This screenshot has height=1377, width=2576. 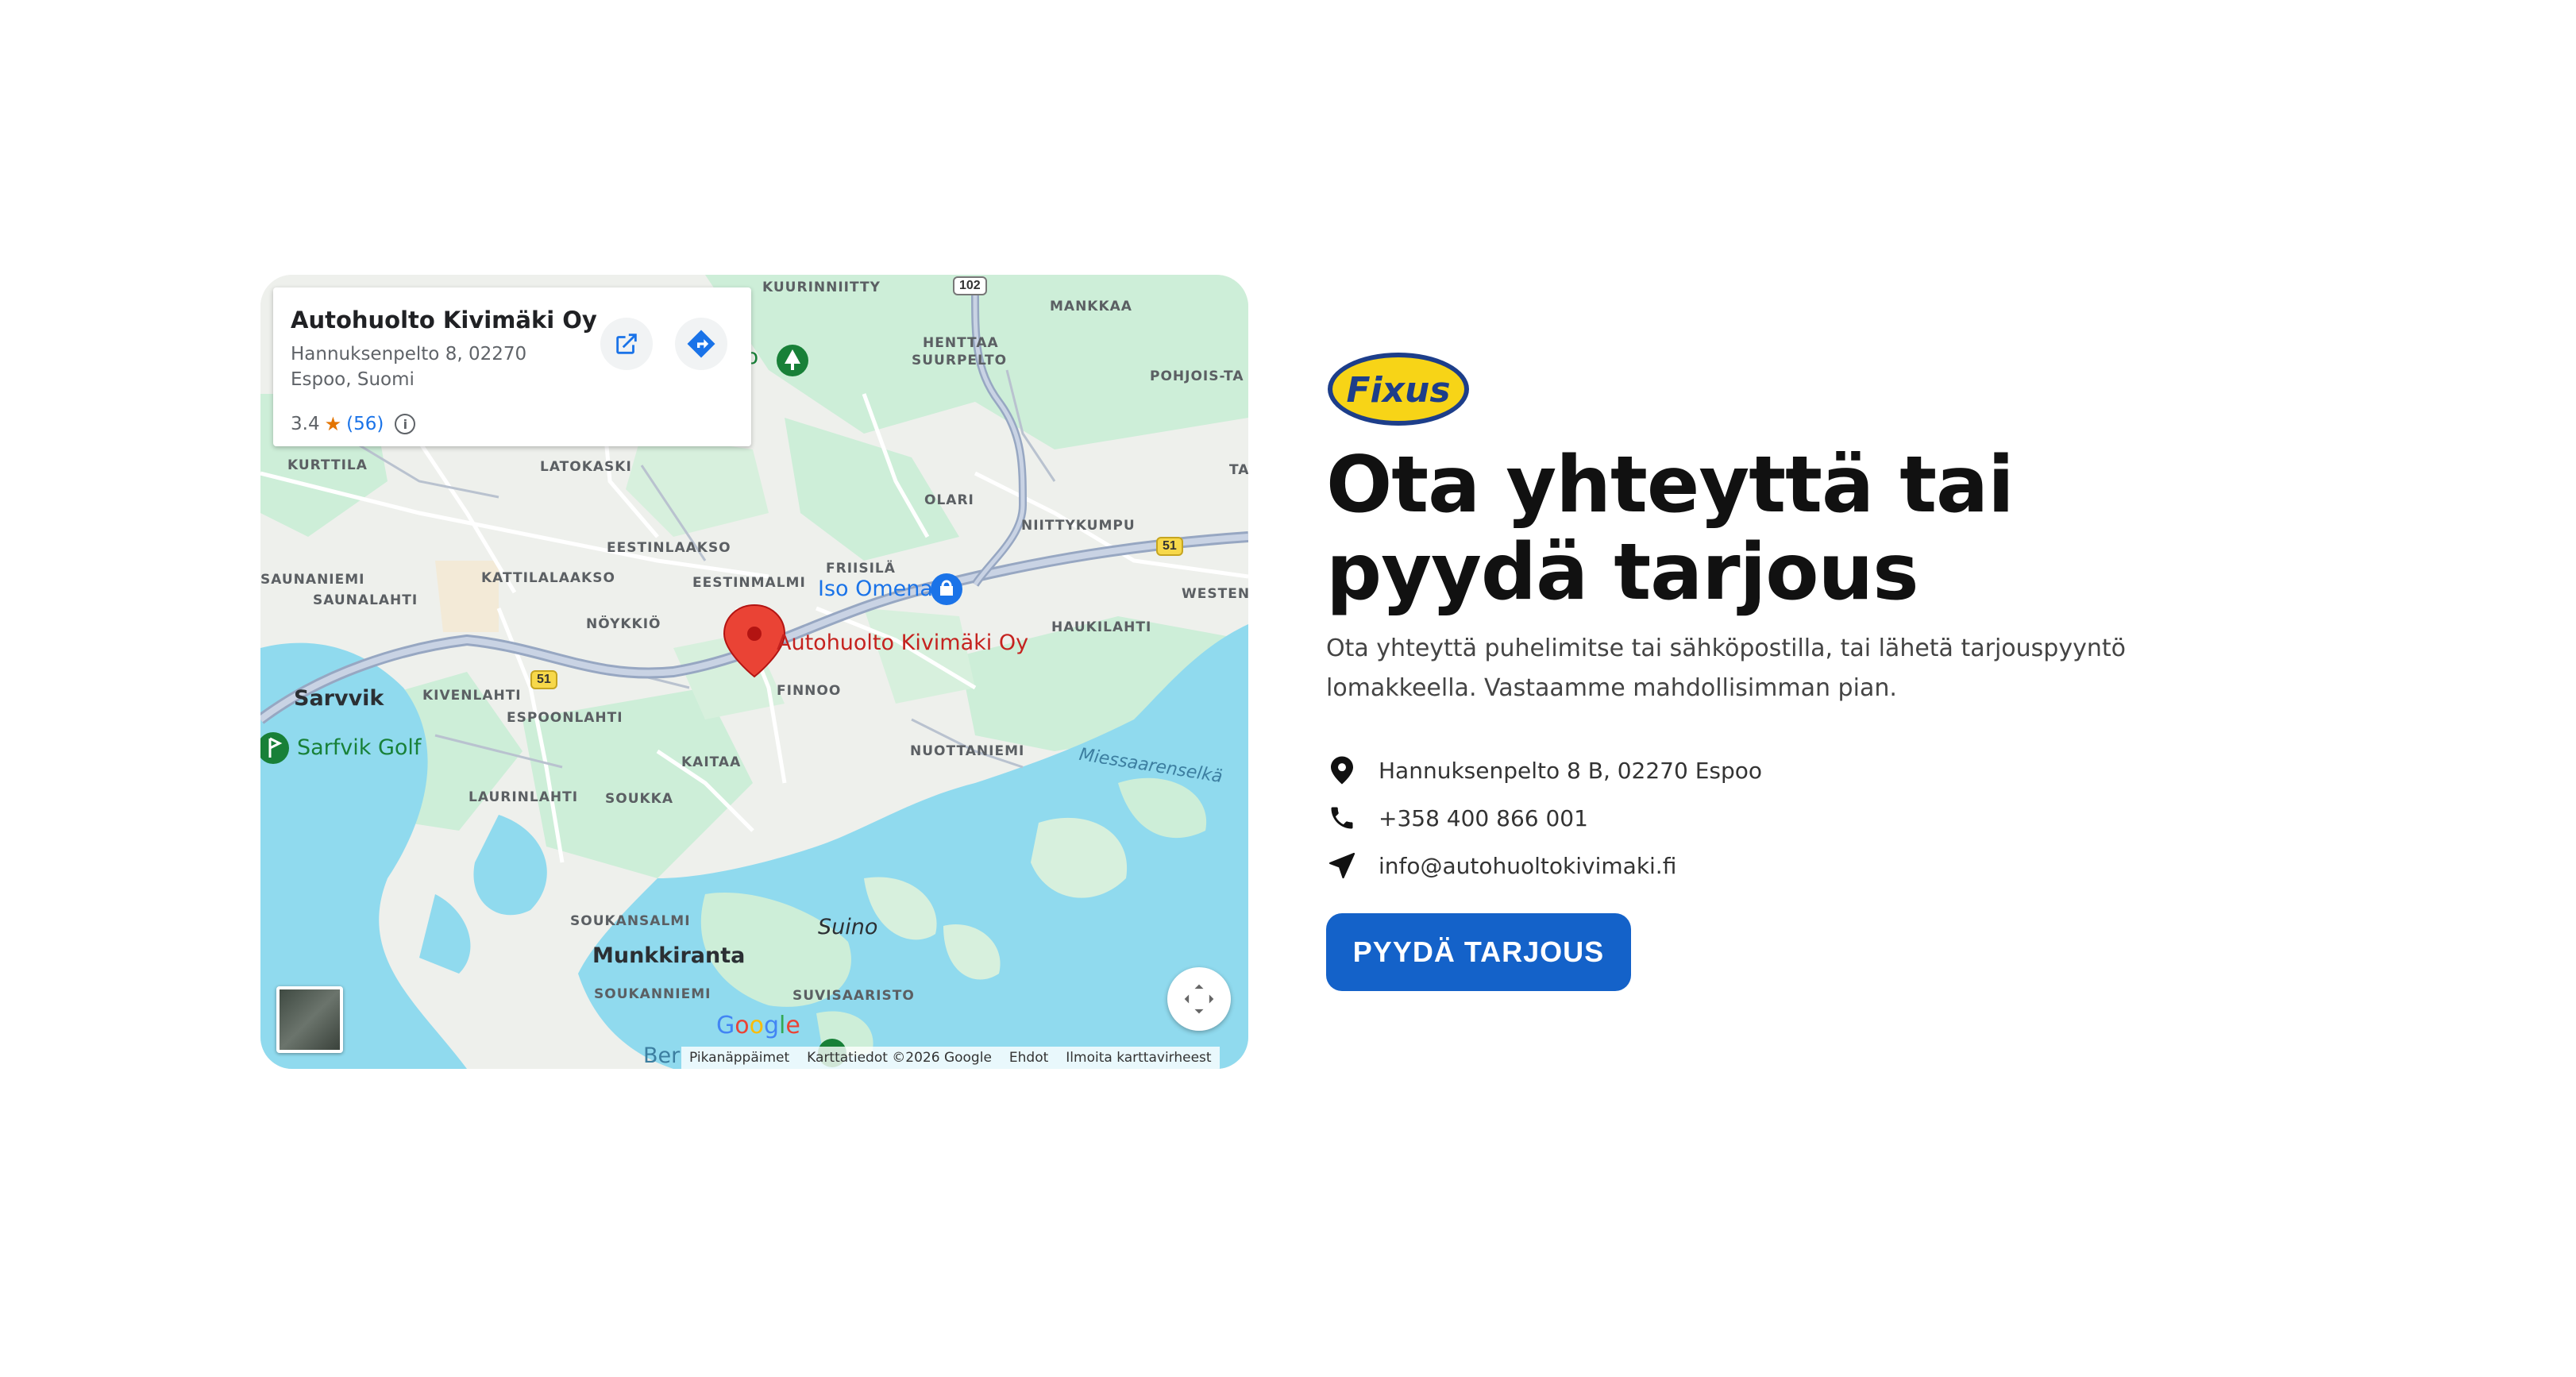 What do you see at coordinates (1342, 818) in the screenshot?
I see `phone-icon` at bounding box center [1342, 818].